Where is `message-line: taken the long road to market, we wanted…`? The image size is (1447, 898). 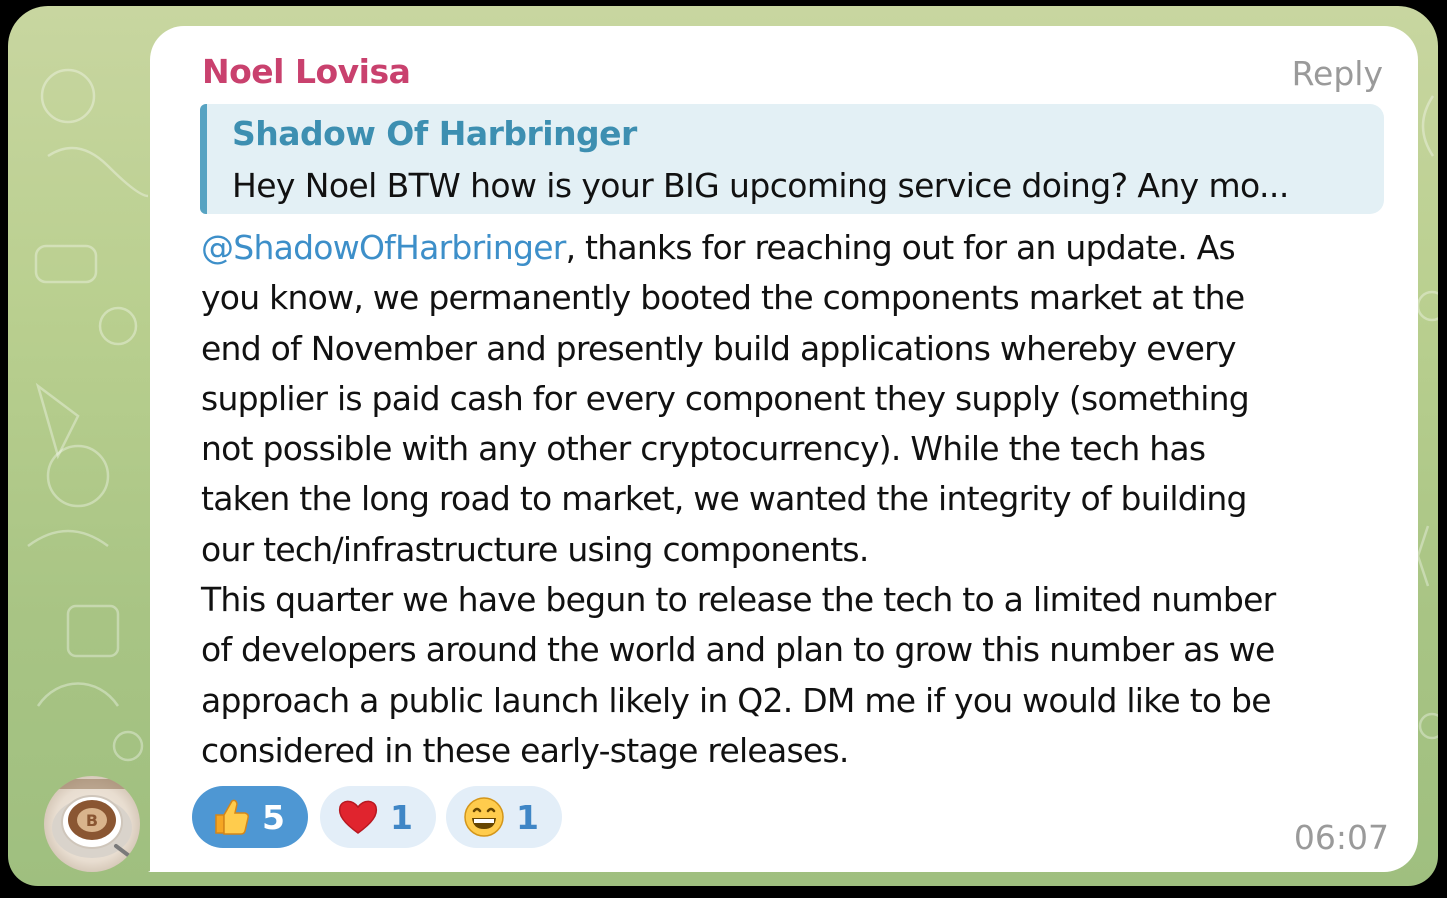
message-line: taken the long road to market, we wanted… is located at coordinates (724, 499).